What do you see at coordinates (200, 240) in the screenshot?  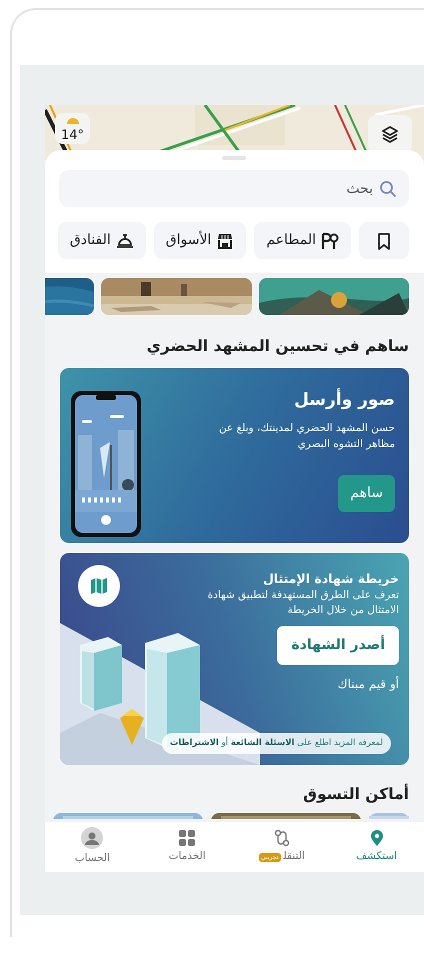 I see `category-chip: الأسواق` at bounding box center [200, 240].